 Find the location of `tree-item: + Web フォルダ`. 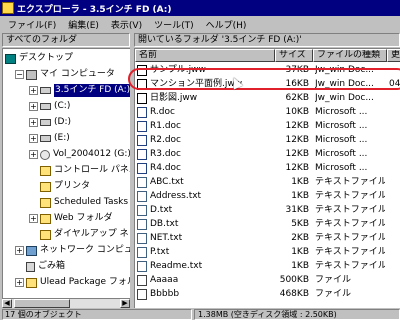

tree-item: + Web フォルダ is located at coordinates (70, 218).